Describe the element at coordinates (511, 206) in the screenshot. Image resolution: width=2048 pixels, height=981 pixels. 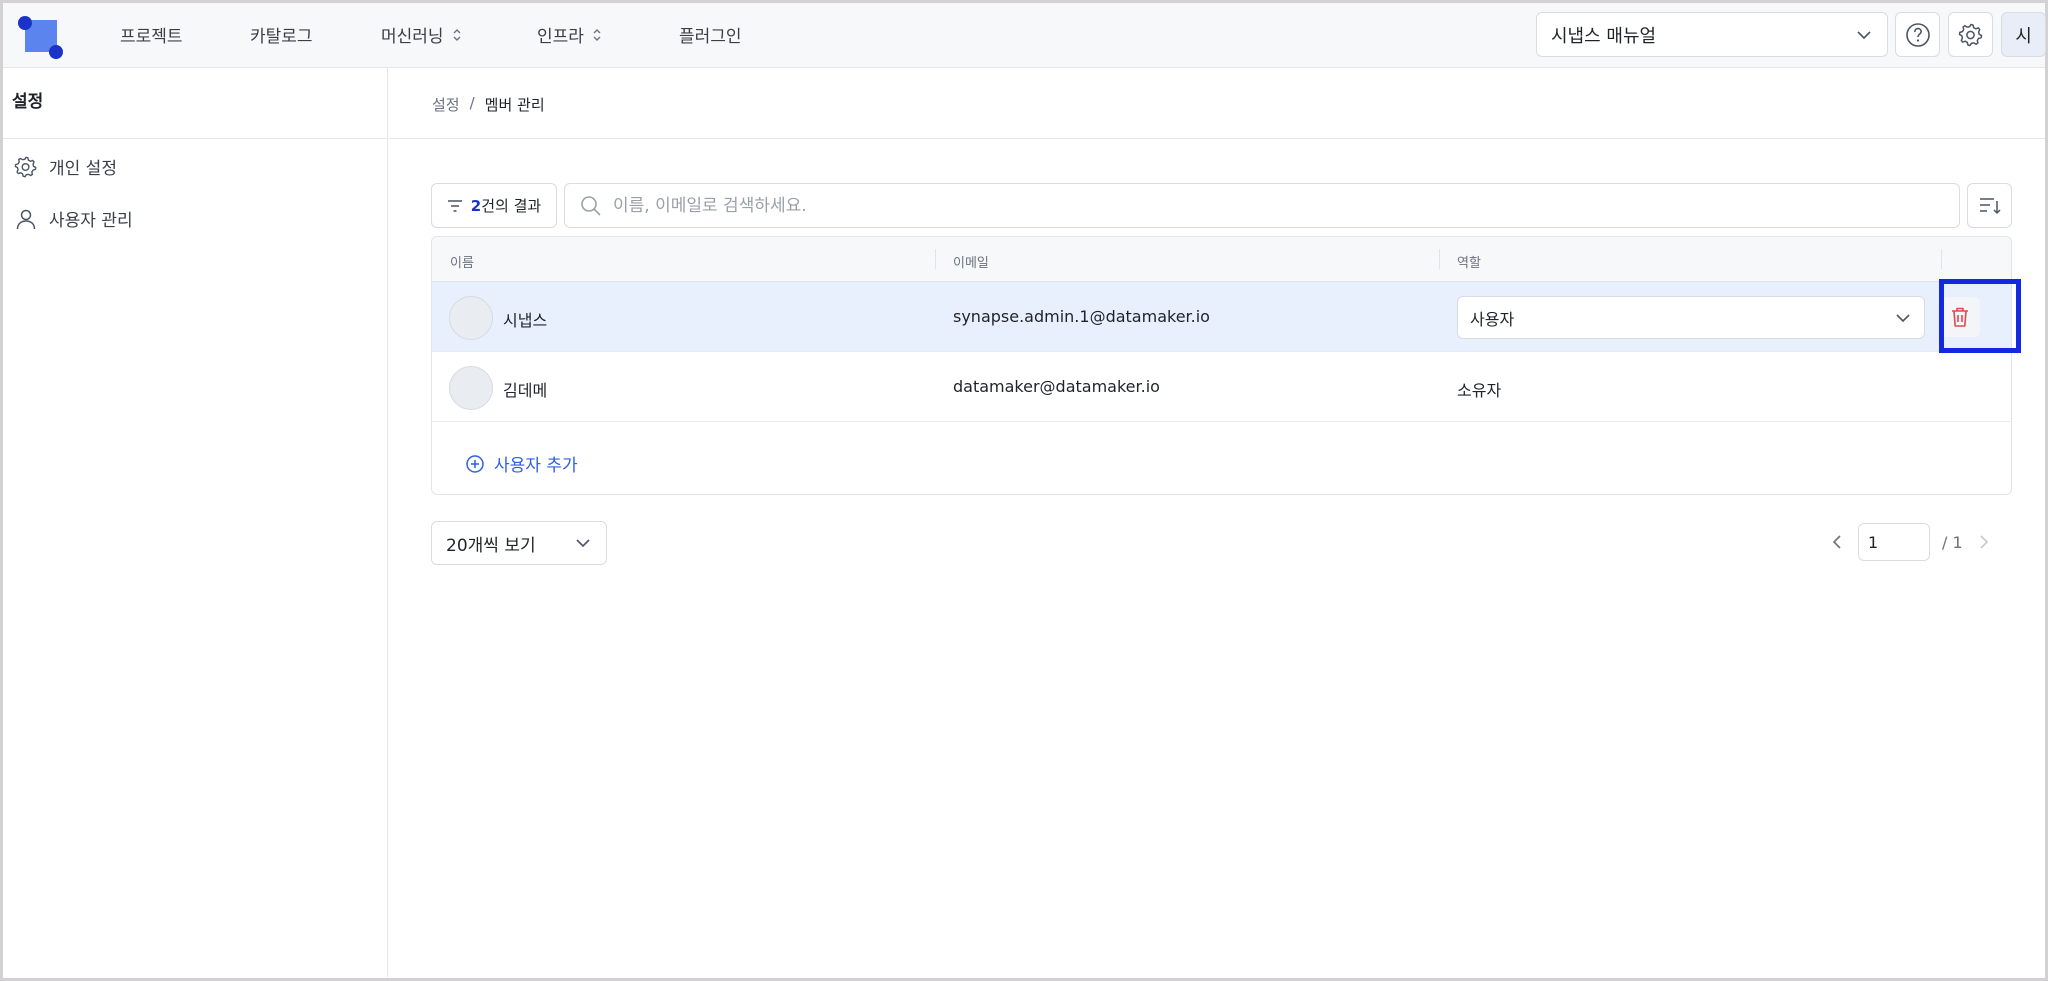
I see `result-suffix: 건의 결과` at that location.